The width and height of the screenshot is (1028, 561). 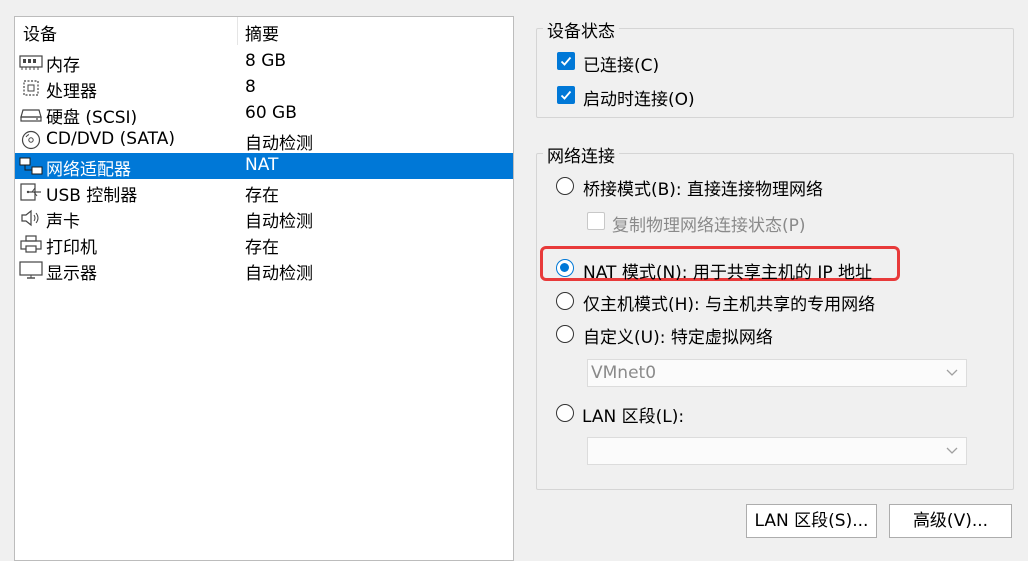 I want to click on device-row-usb-controller: USB 控制器 存在, so click(x=264, y=192).